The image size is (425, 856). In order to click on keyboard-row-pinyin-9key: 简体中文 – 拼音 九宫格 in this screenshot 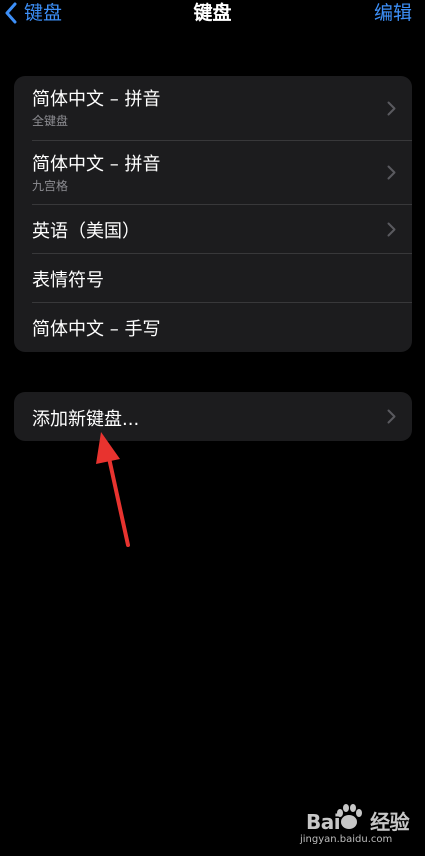, I will do `click(213, 173)`.